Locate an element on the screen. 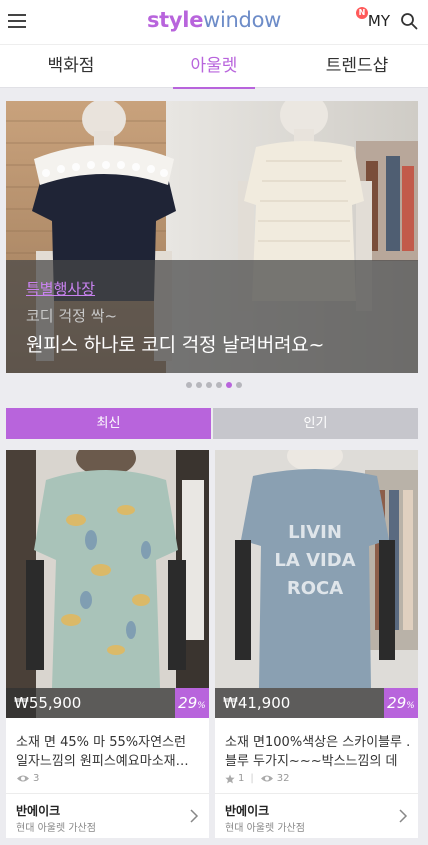 The width and height of the screenshot is (428, 845). logo-style-text: style is located at coordinates (175, 20).